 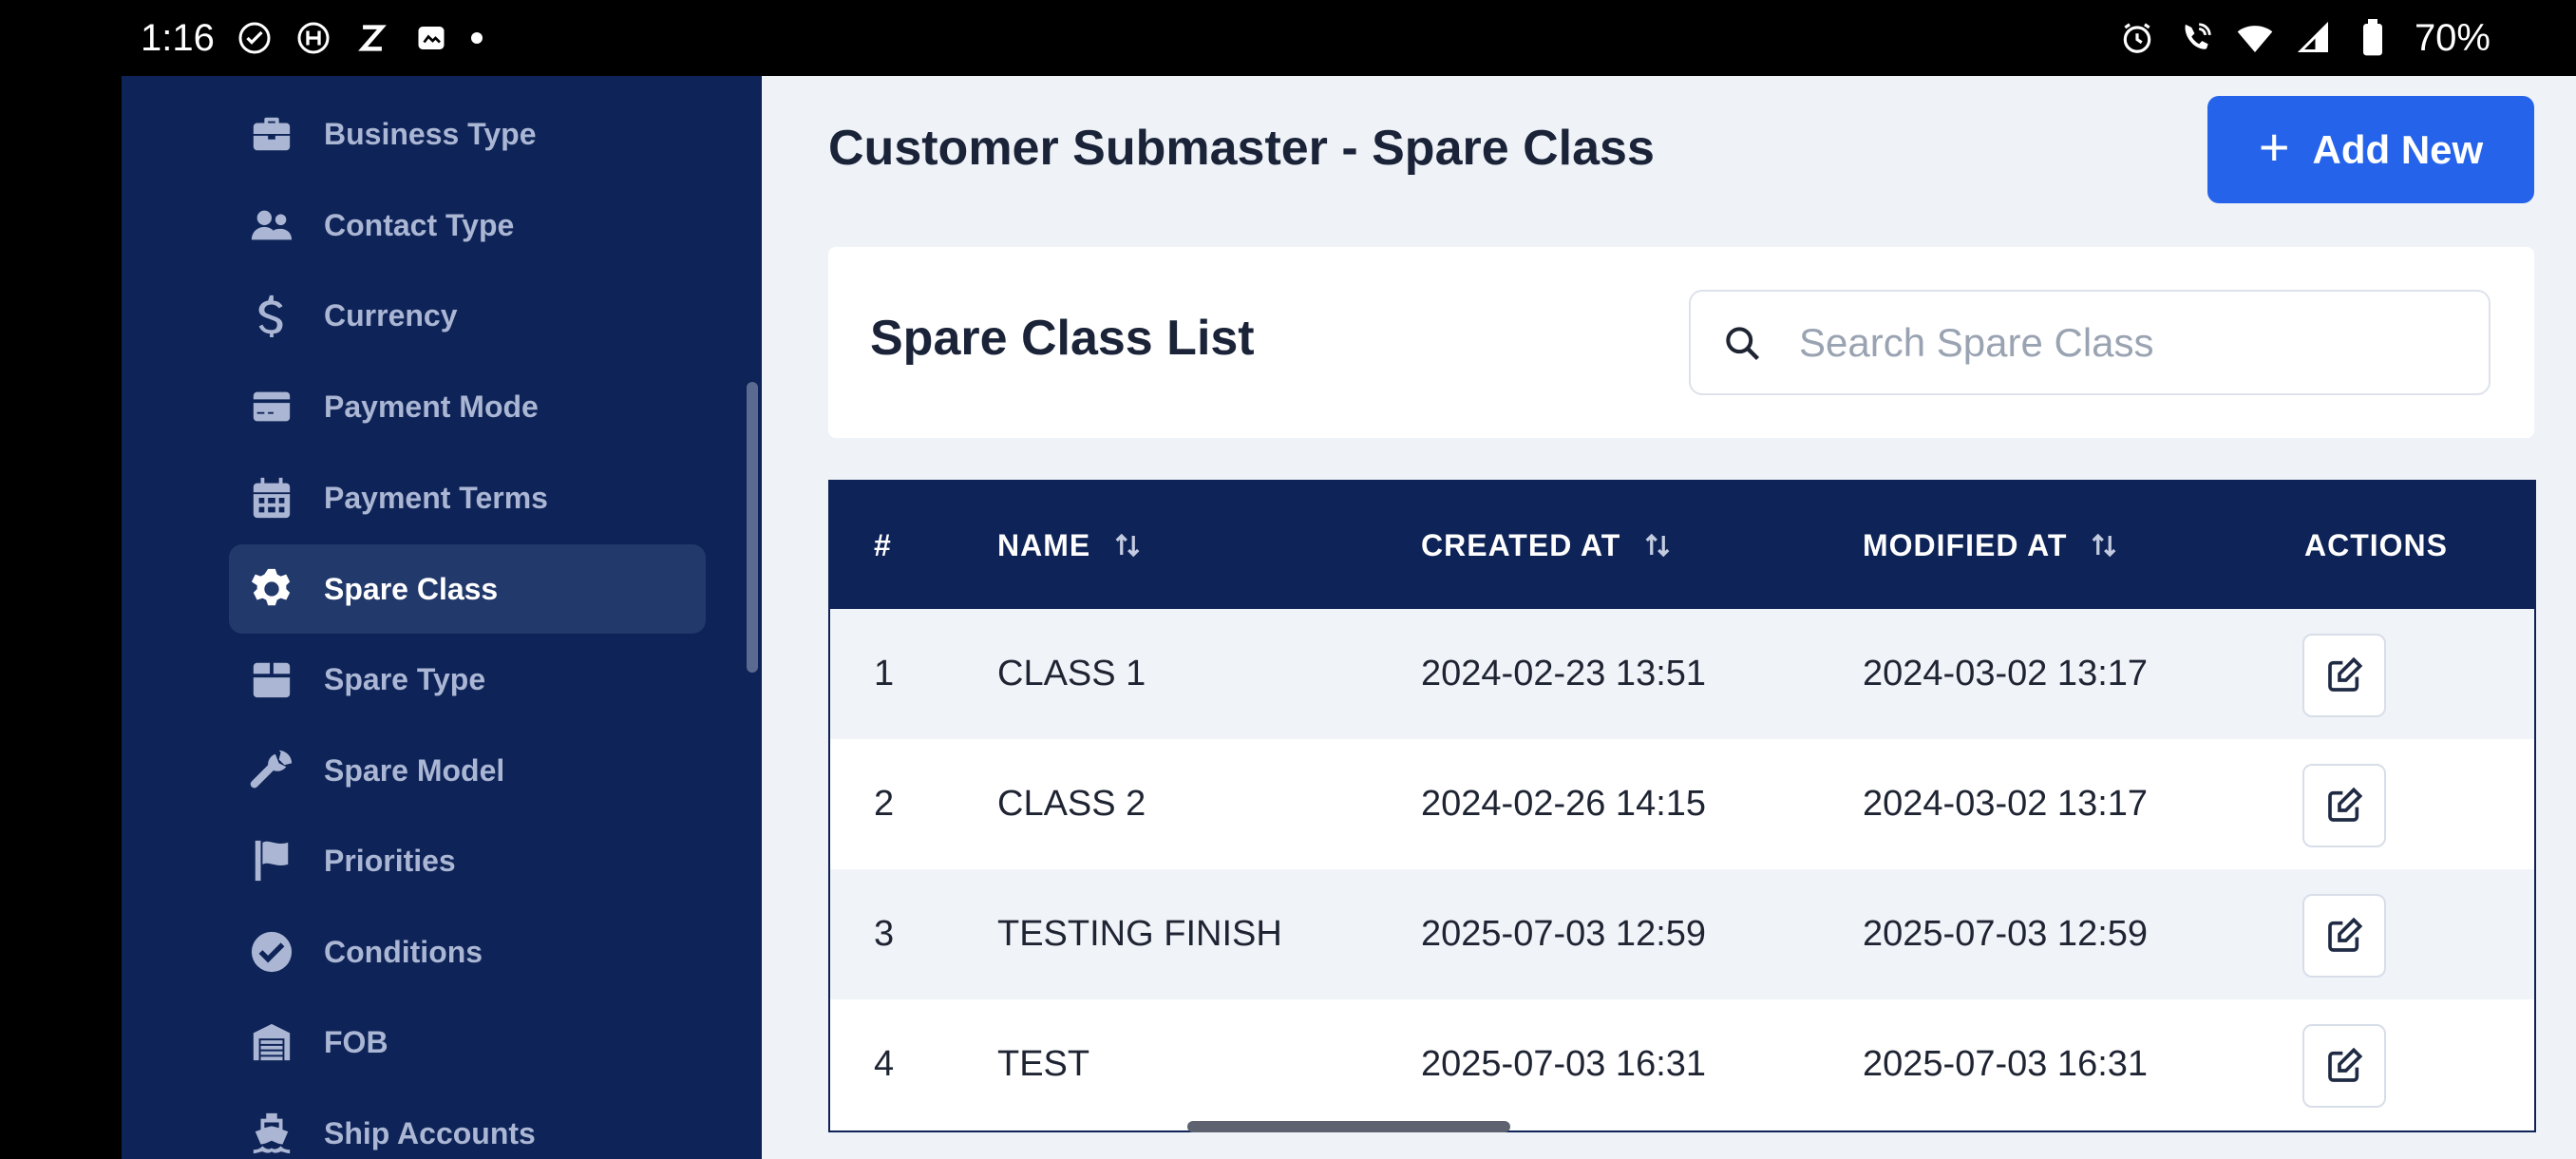 I want to click on sidebar-item-business-type: Business Type, so click(x=467, y=134).